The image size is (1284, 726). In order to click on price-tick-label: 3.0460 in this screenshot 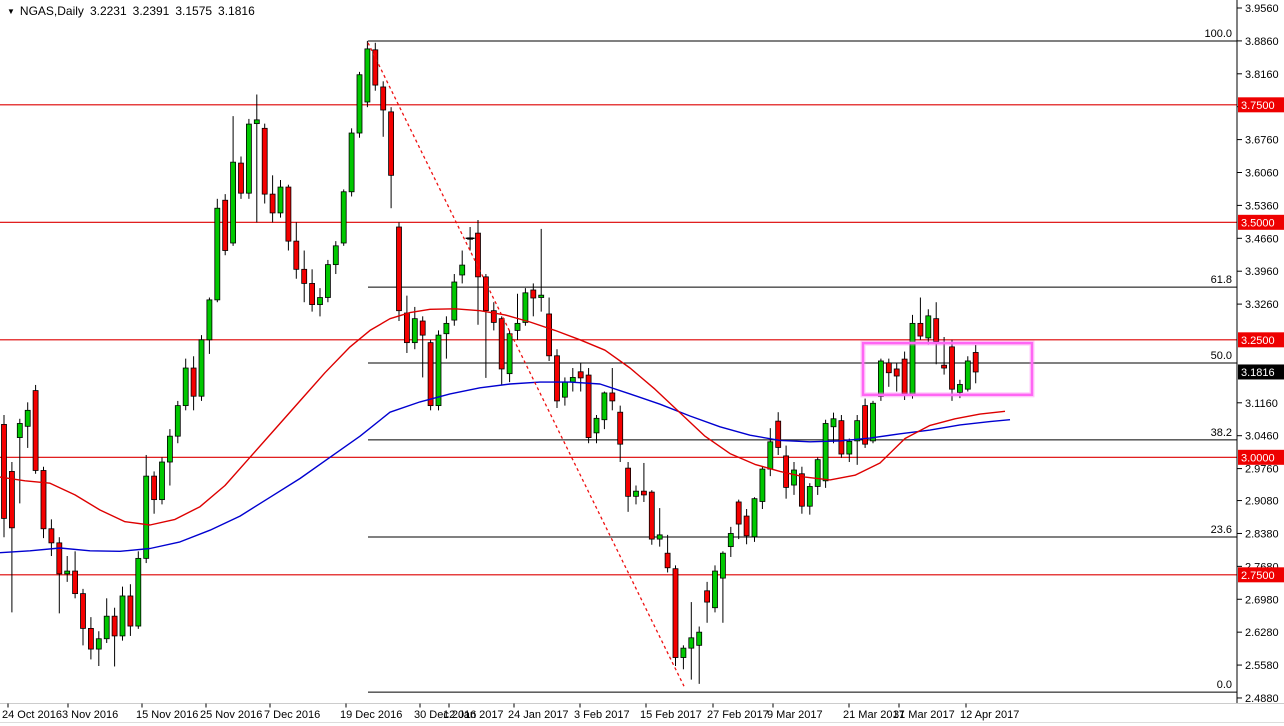, I will do `click(1262, 437)`.